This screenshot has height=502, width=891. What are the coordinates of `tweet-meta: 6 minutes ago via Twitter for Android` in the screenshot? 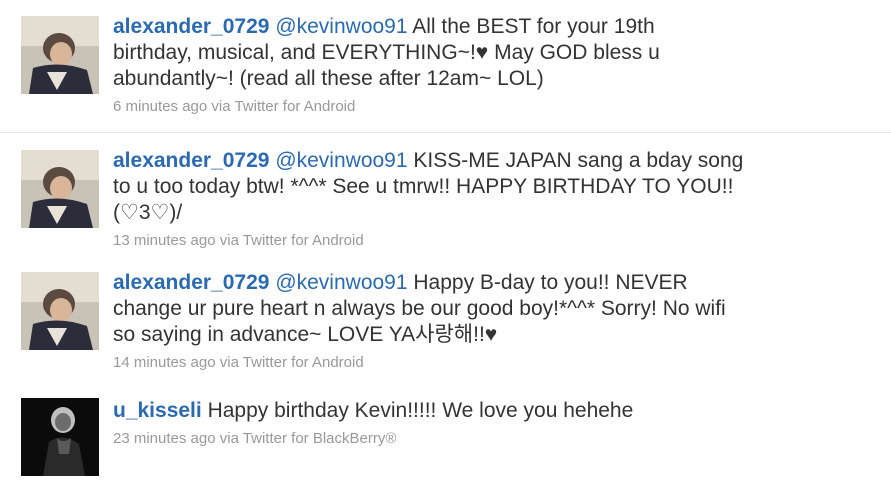 It's located at (498, 107).